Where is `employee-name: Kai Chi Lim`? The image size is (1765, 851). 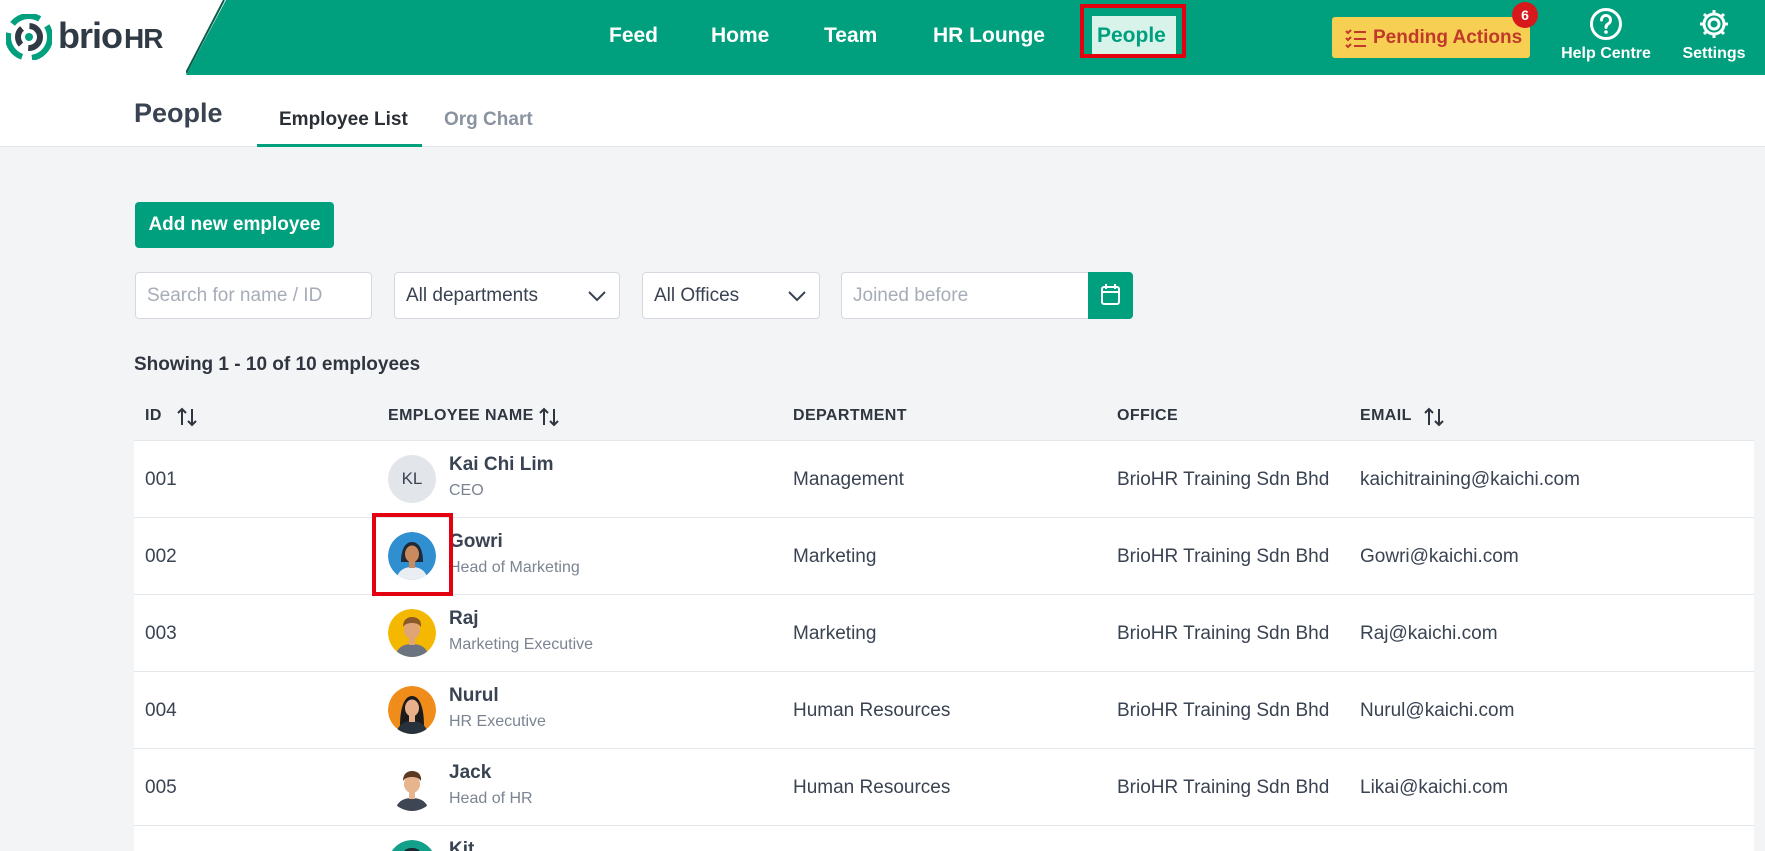
employee-name: Kai Chi Lim is located at coordinates (501, 465).